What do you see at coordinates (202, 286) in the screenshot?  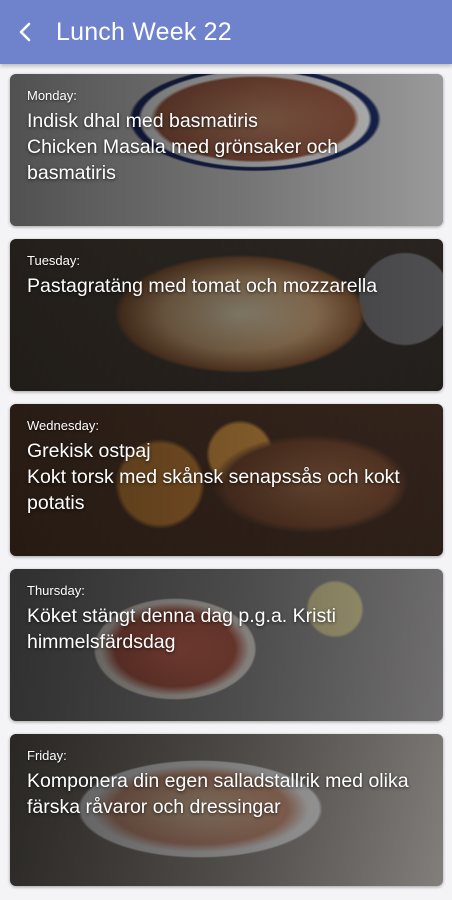 I see `dish-item: Pastagratäng med tomat och mozzarella` at bounding box center [202, 286].